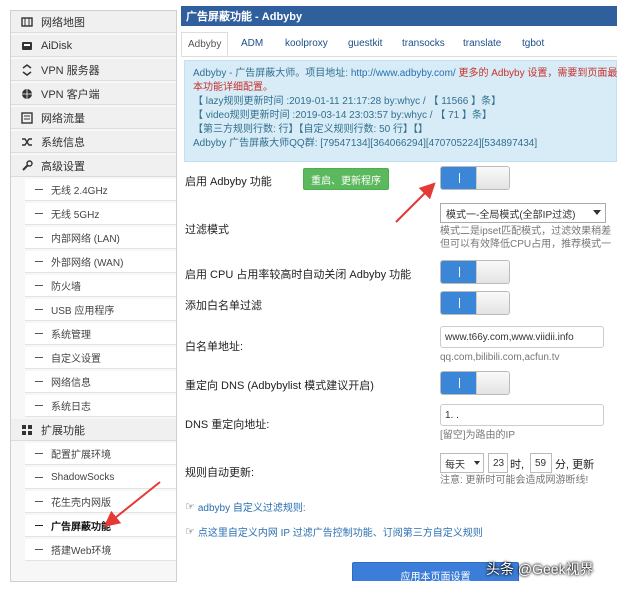  I want to click on sidebar-item-label: 系统信息, so click(63, 142).